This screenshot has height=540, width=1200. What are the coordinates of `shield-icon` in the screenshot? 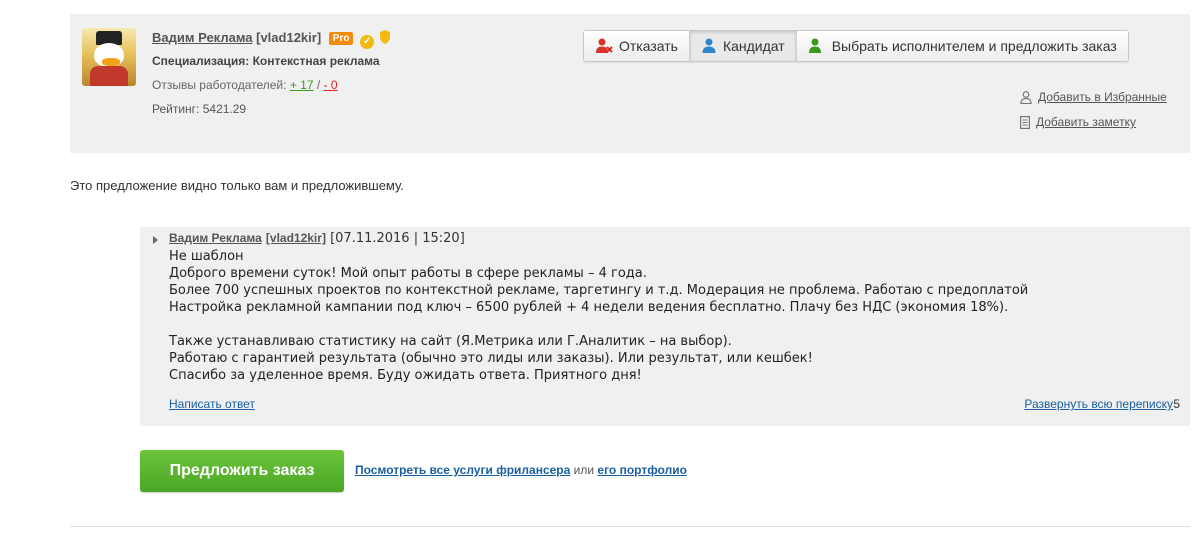 It's located at (384, 37).